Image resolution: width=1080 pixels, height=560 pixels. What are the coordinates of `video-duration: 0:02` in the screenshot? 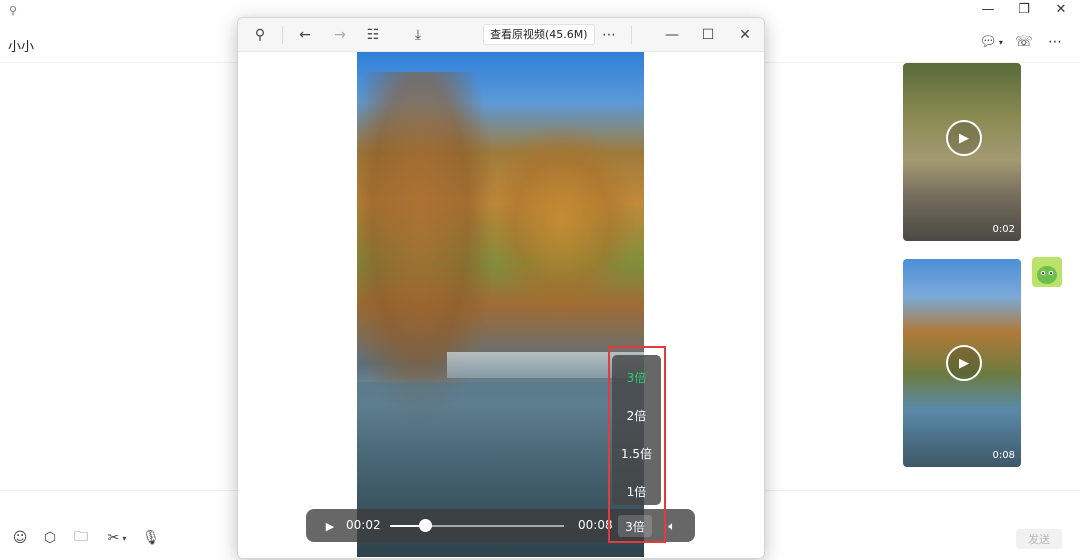 It's located at (1003, 229).